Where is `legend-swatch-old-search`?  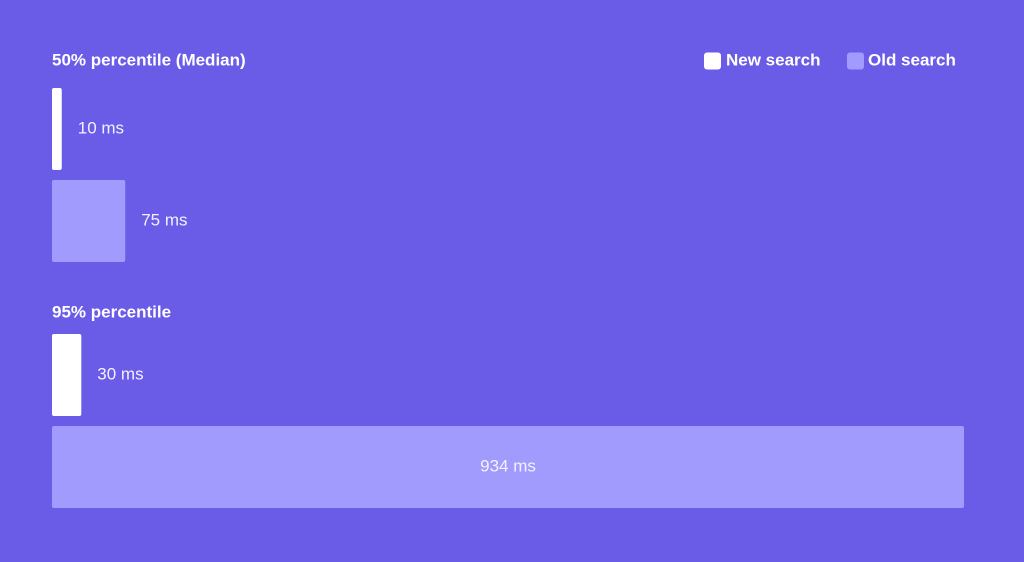 legend-swatch-old-search is located at coordinates (855, 61).